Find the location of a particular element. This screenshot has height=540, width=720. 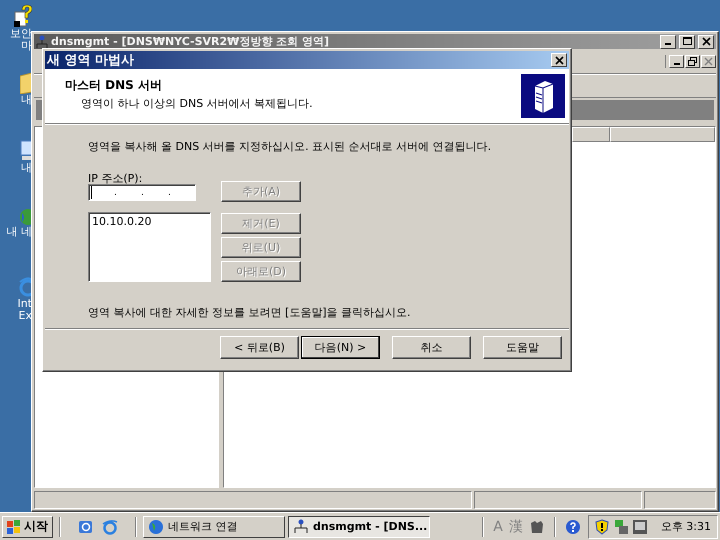

wizard-button: 다음(N) > is located at coordinates (340, 347).